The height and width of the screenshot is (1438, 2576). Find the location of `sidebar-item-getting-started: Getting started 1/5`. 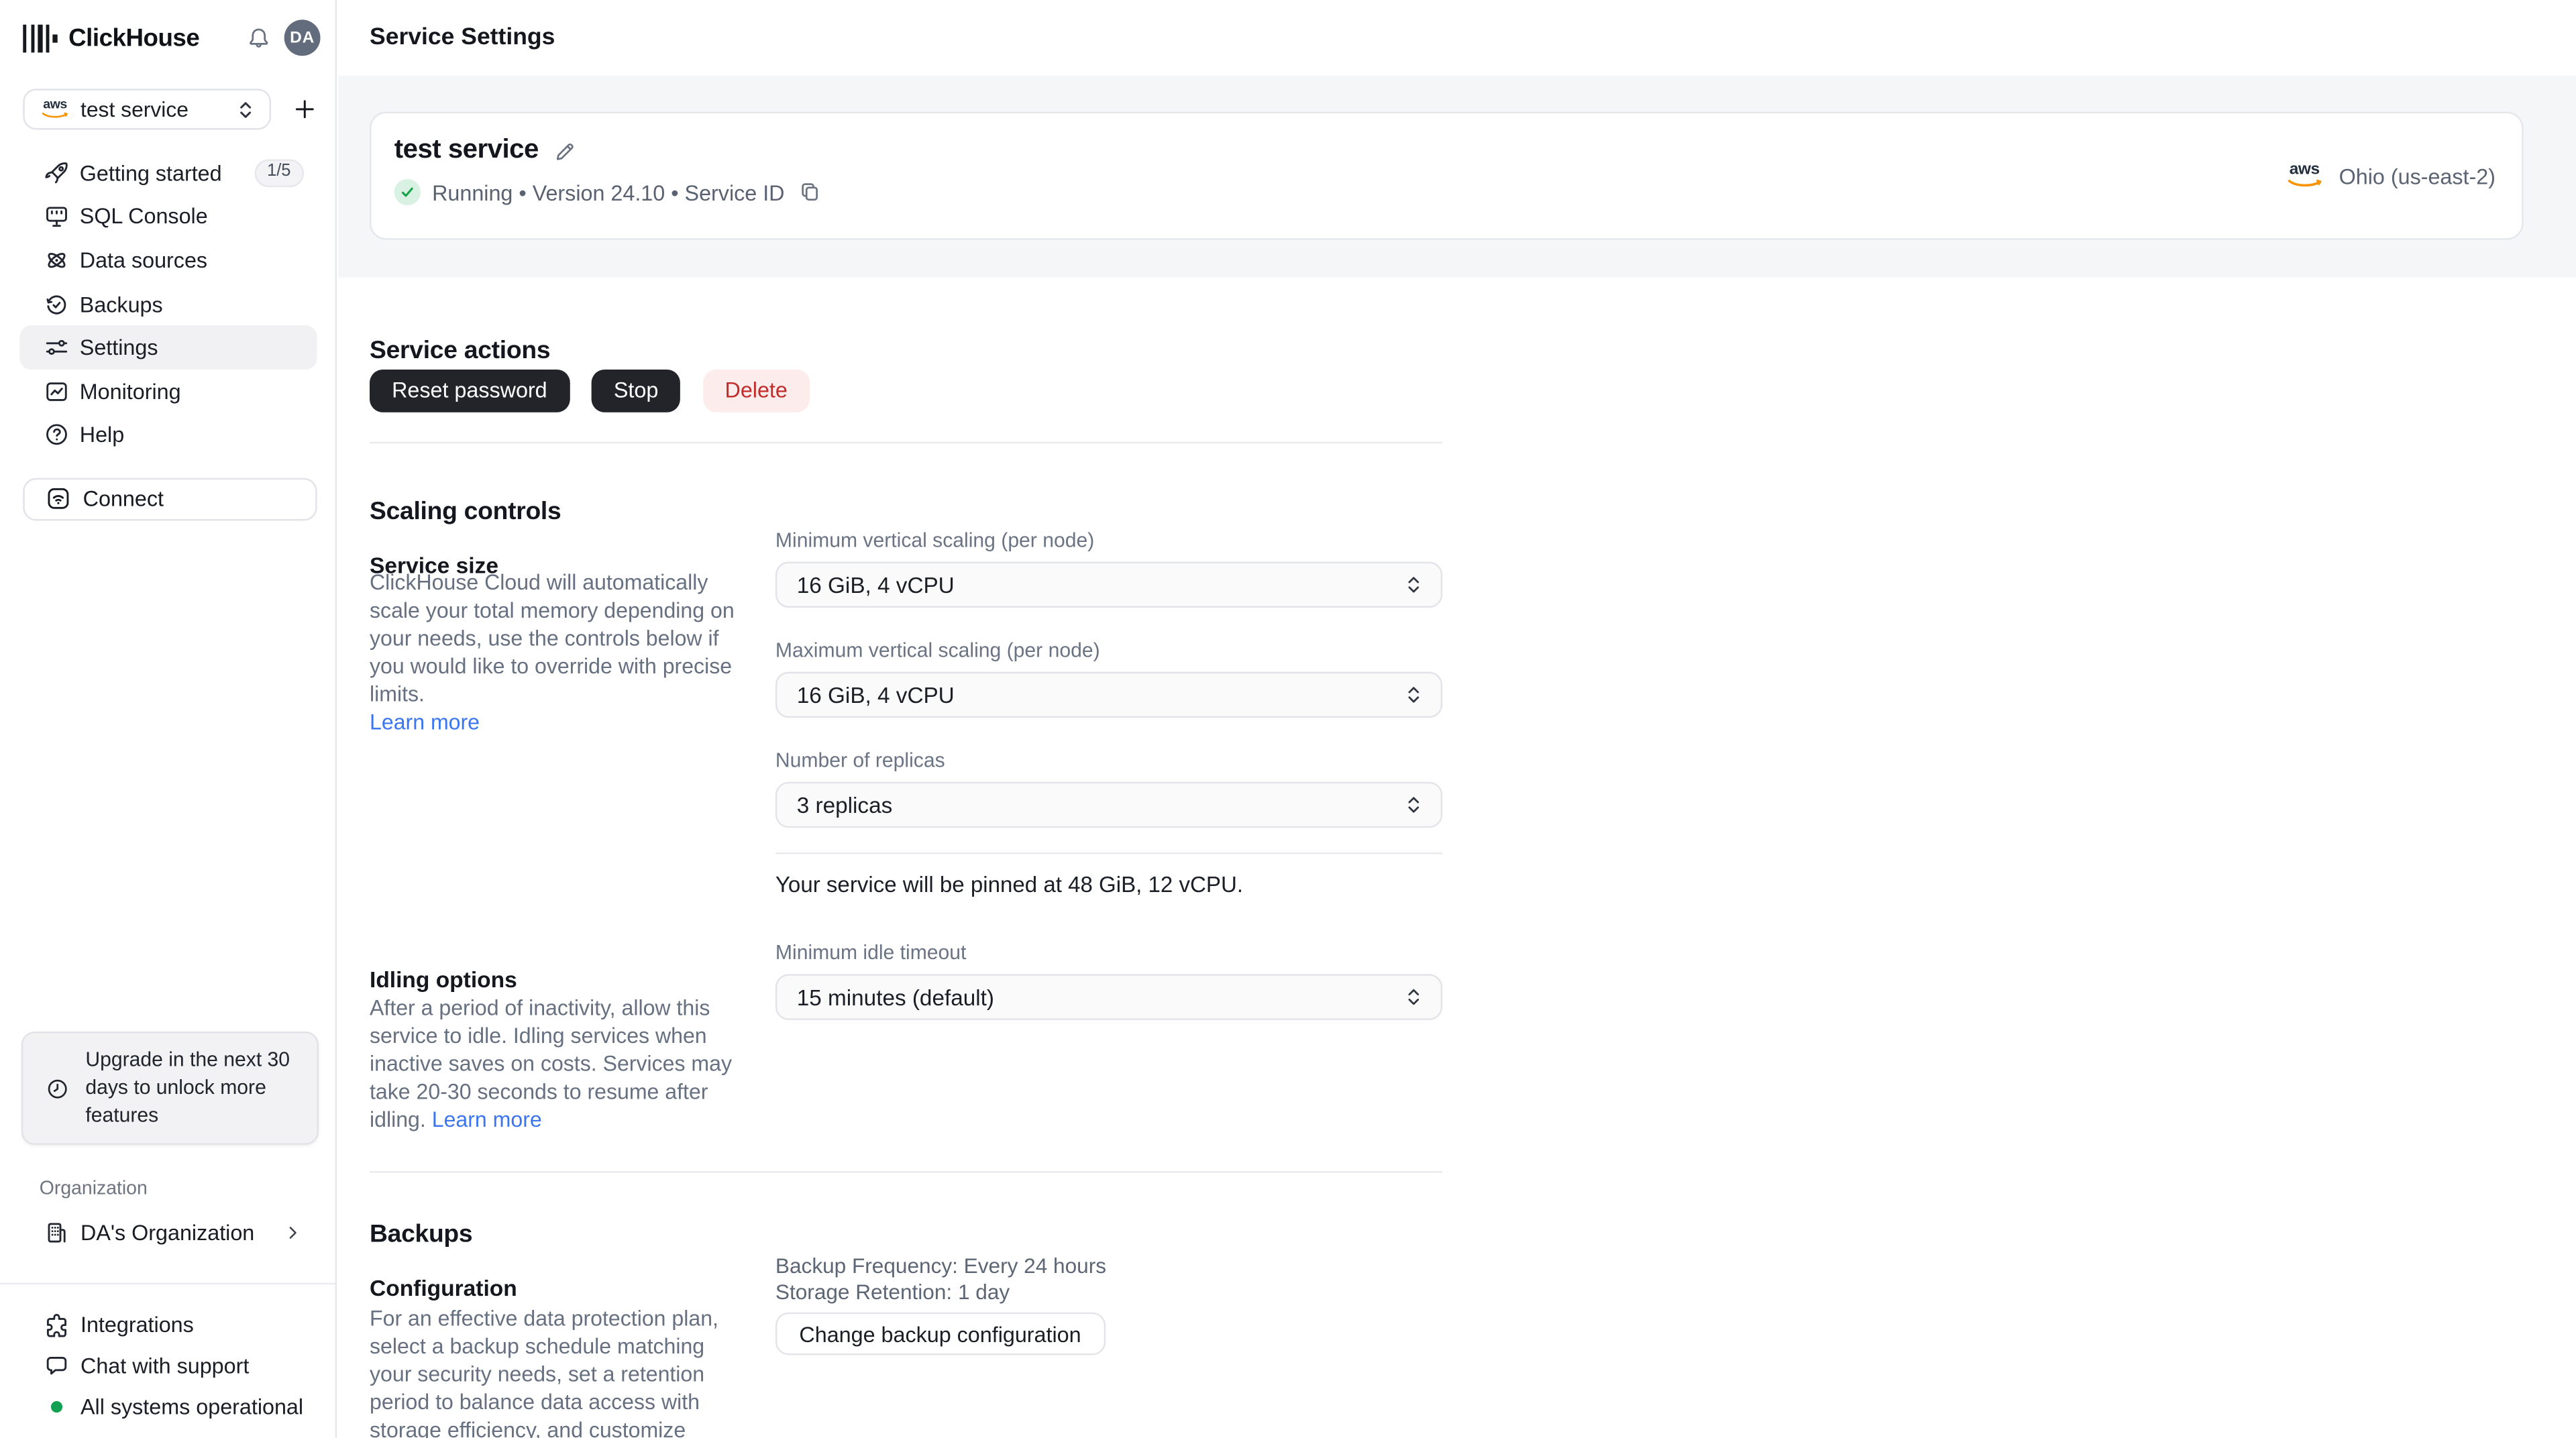

sidebar-item-getting-started: Getting started 1/5 is located at coordinates (168, 173).